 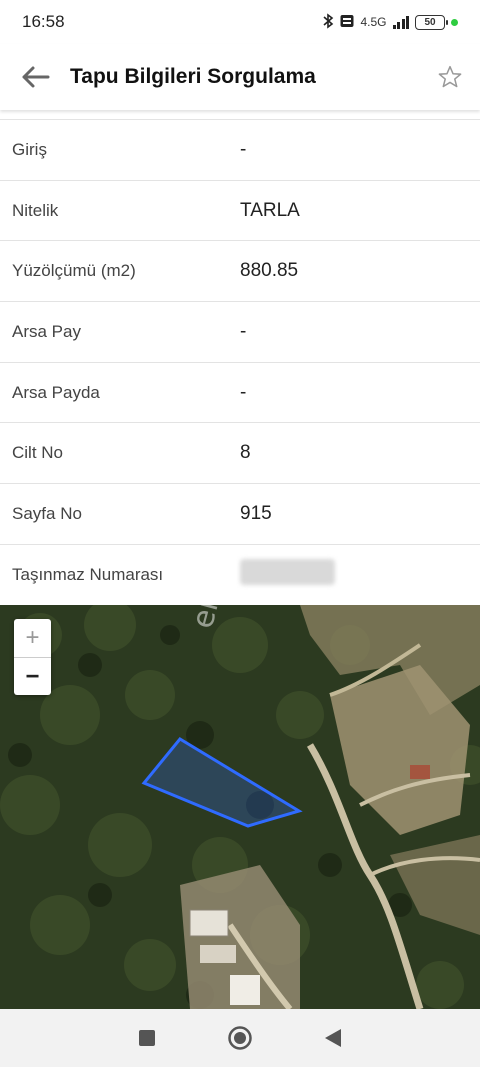 I want to click on info-label: Taşınmaz Numarası, so click(x=88, y=575).